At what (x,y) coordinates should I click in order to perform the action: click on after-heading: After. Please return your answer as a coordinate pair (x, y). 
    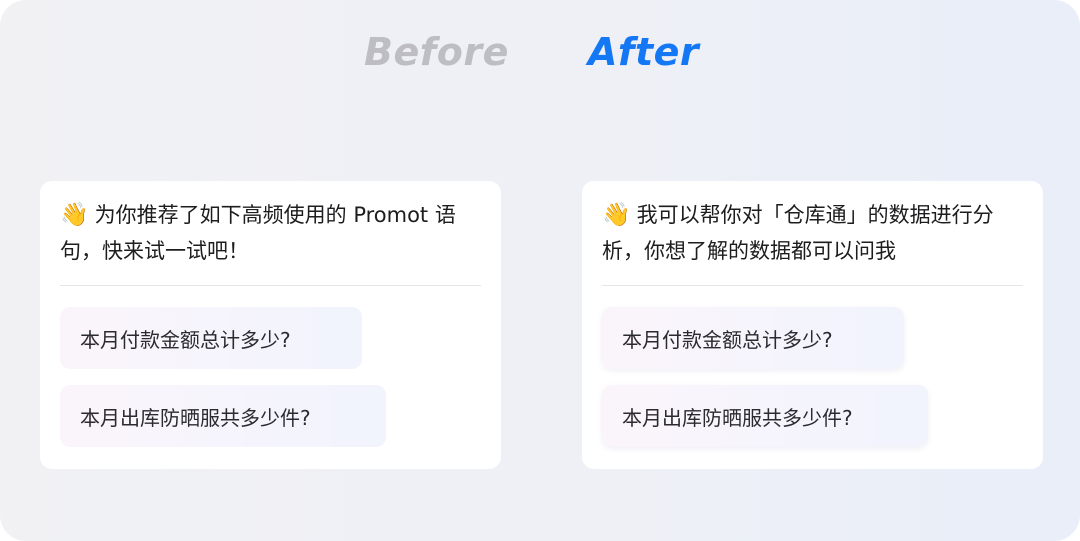
    Looking at the image, I should click on (644, 52).